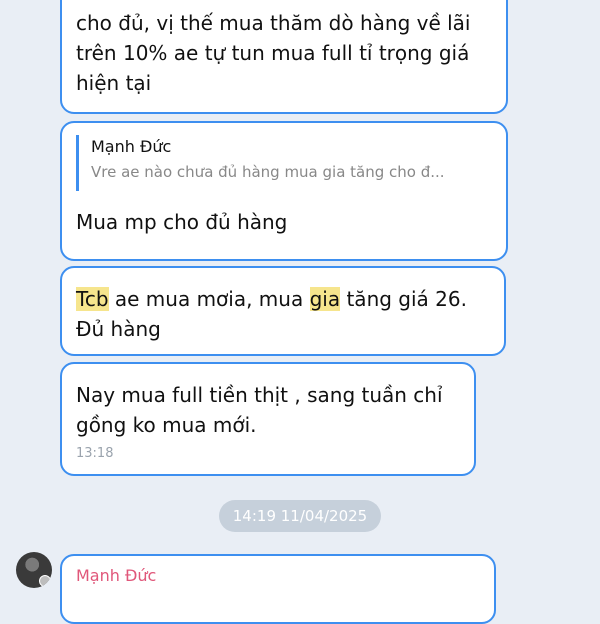 This screenshot has width=600, height=624. What do you see at coordinates (166, 425) in the screenshot?
I see `message-line: gồng ko mua mới.` at bounding box center [166, 425].